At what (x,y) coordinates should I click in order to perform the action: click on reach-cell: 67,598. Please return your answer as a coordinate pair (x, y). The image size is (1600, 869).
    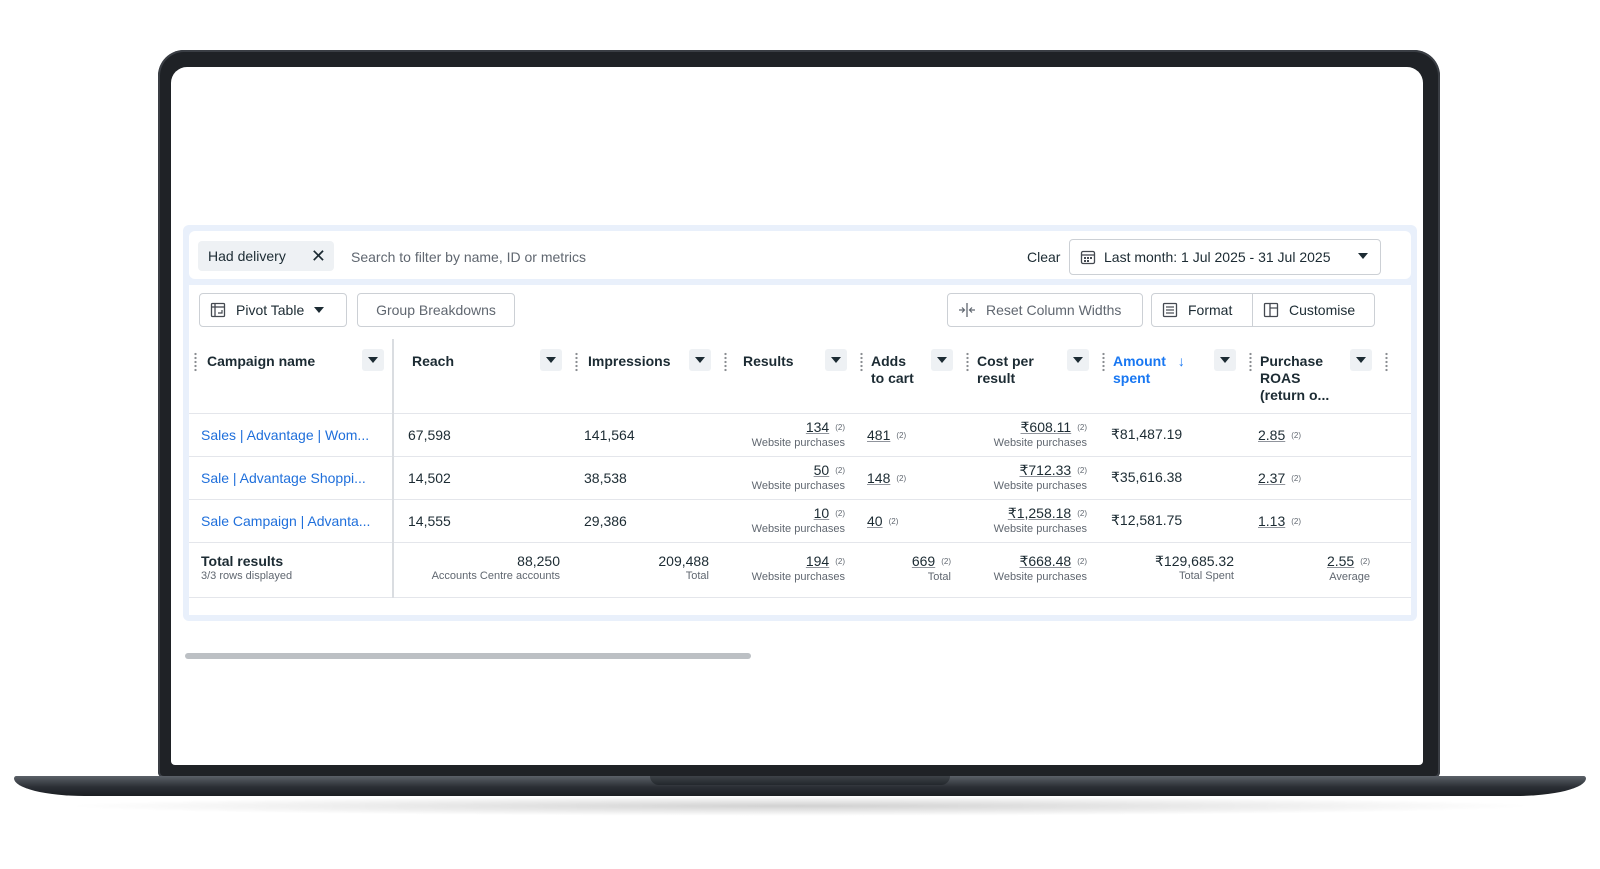
    Looking at the image, I should click on (481, 435).